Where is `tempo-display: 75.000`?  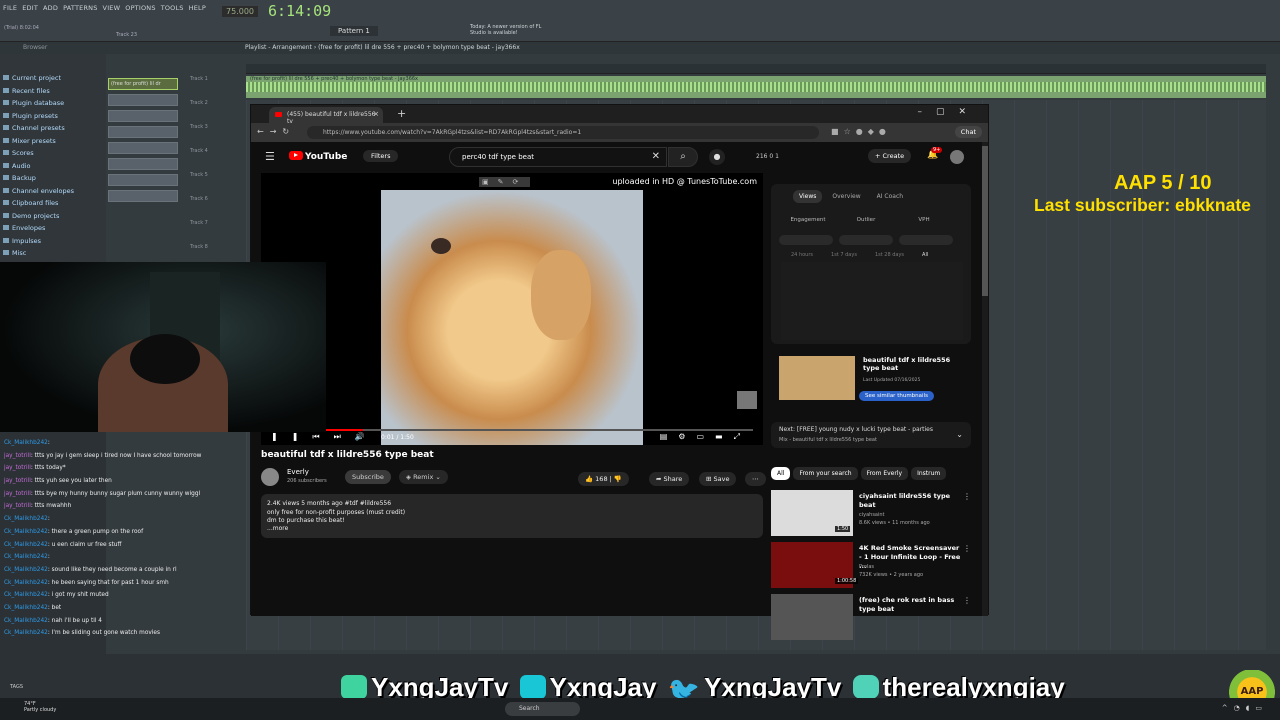
tempo-display: 75.000 is located at coordinates (240, 11).